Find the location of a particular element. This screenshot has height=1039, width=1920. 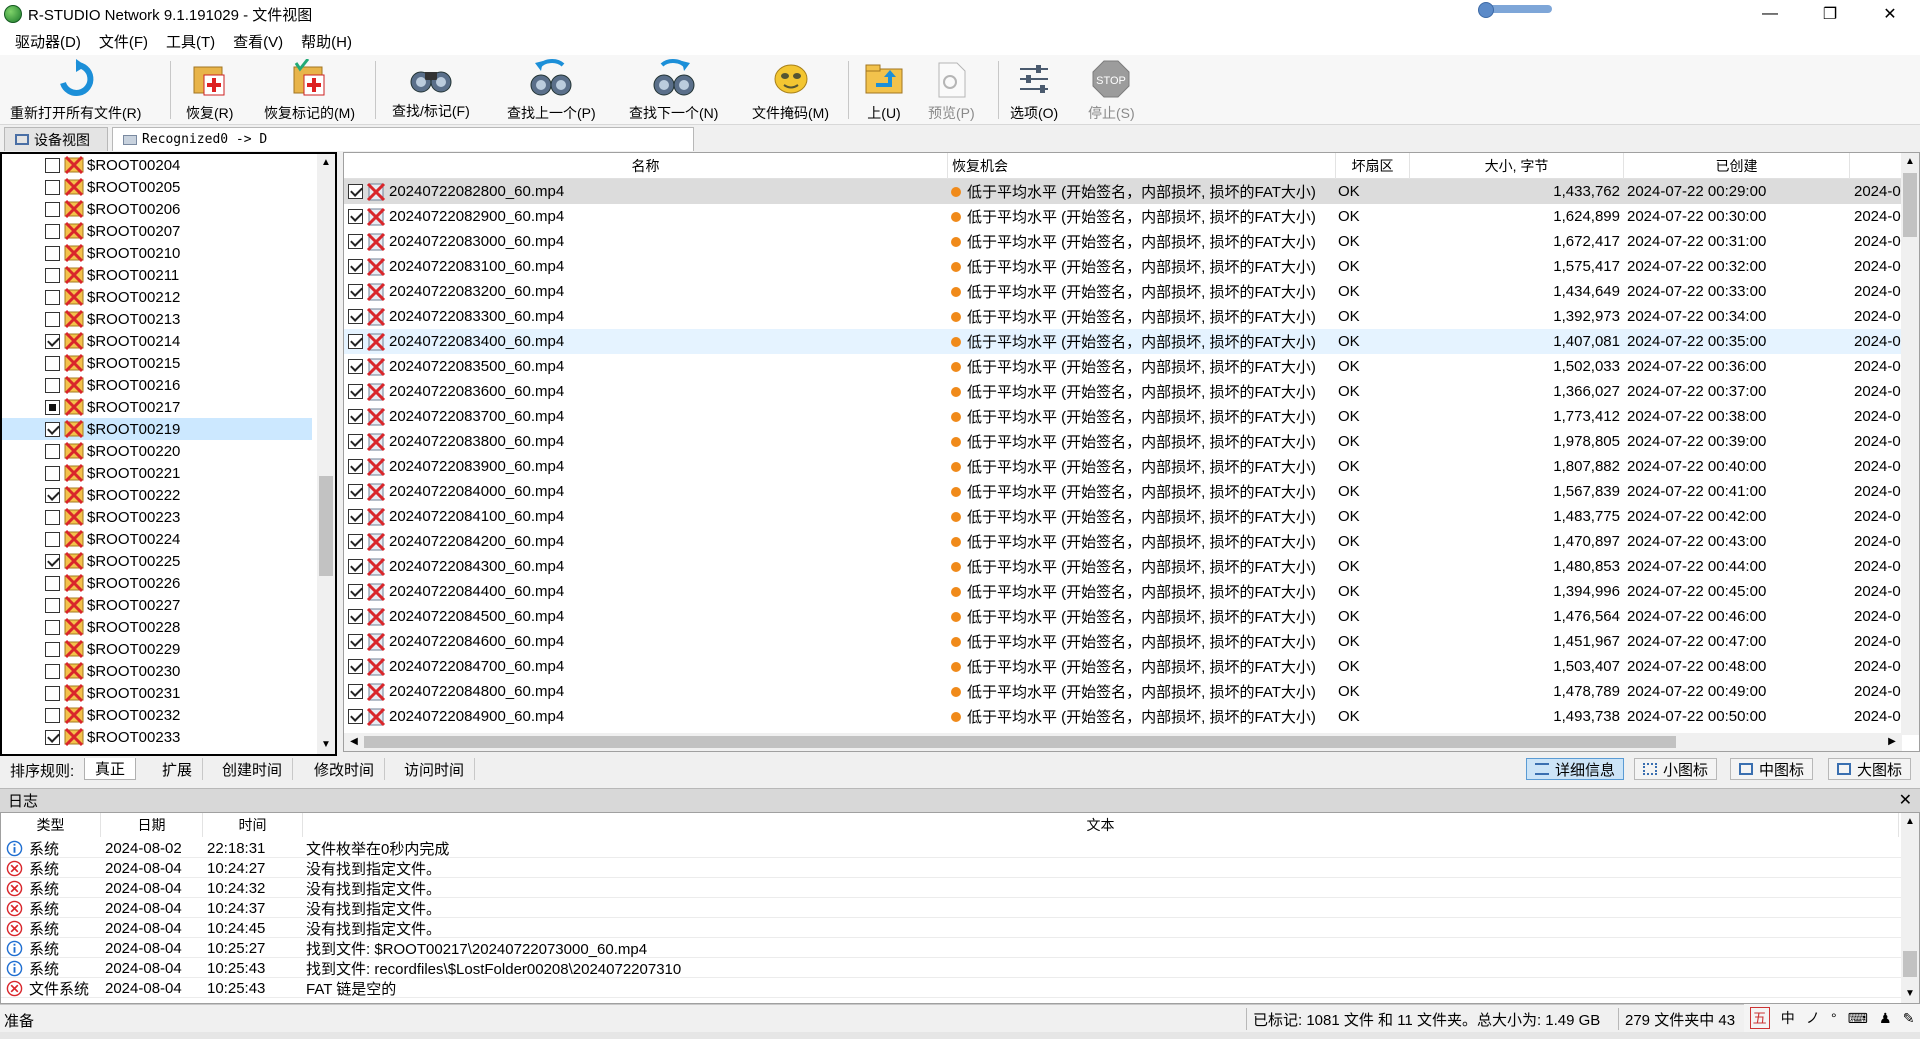

tree-item: $ROOT00223 is located at coordinates (157, 517).